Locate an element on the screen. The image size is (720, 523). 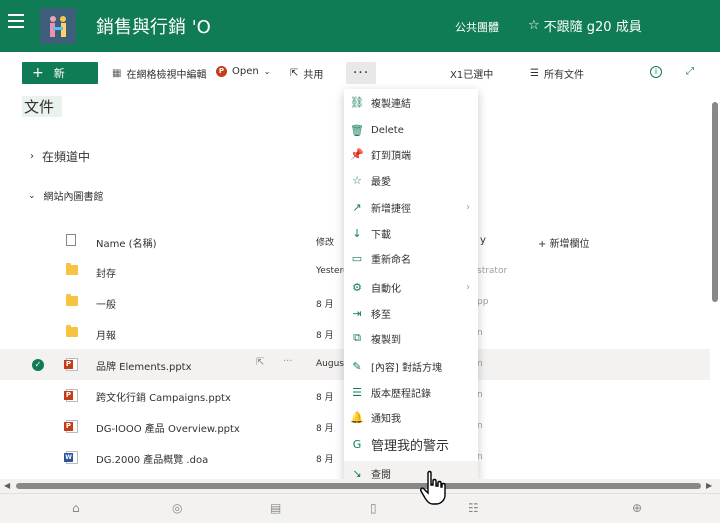
file-name: 月報 is located at coordinates (106, 334).